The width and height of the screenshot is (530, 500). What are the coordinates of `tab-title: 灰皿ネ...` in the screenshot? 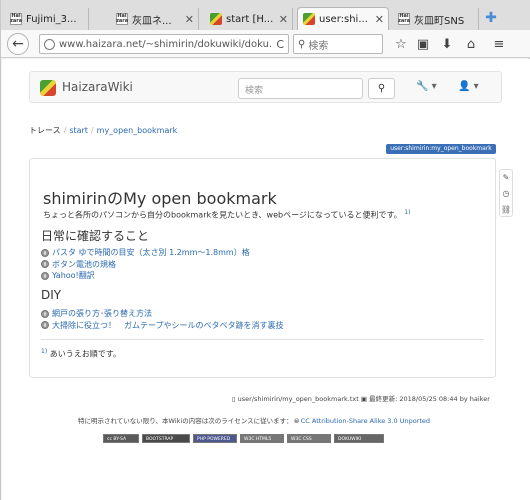 It's located at (152, 21).